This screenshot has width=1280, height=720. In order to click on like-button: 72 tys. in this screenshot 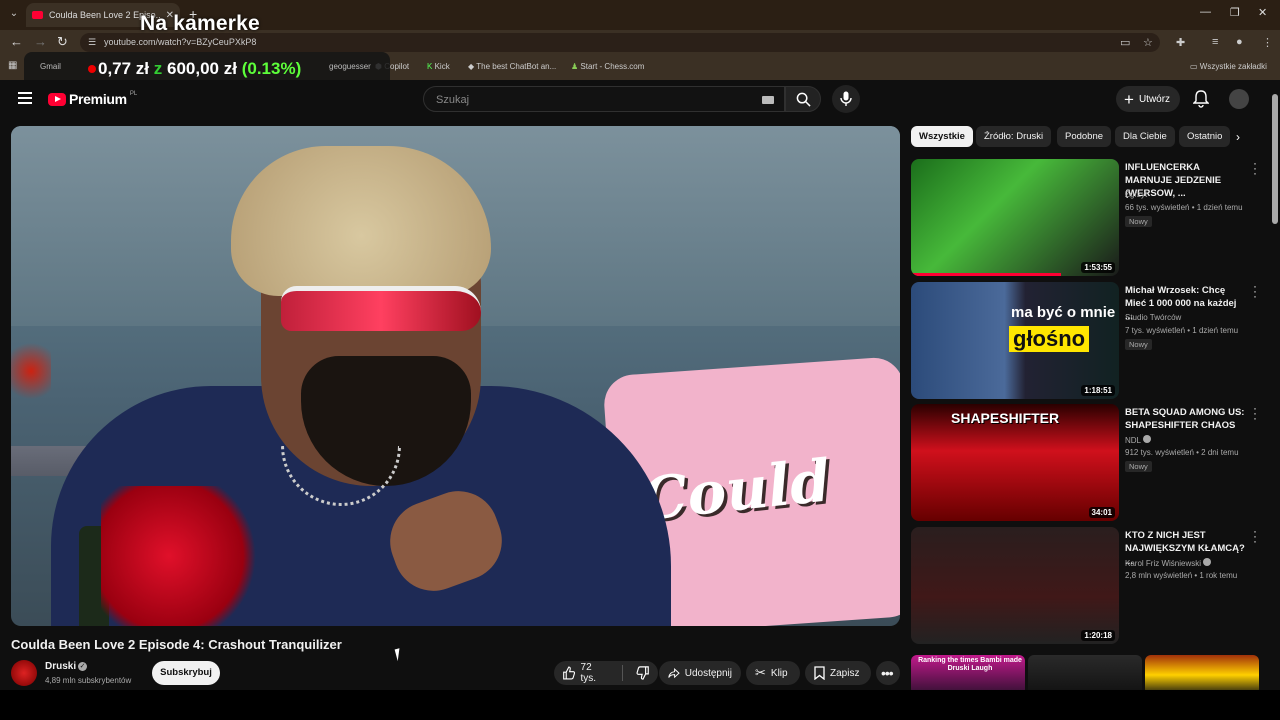, I will do `click(585, 673)`.